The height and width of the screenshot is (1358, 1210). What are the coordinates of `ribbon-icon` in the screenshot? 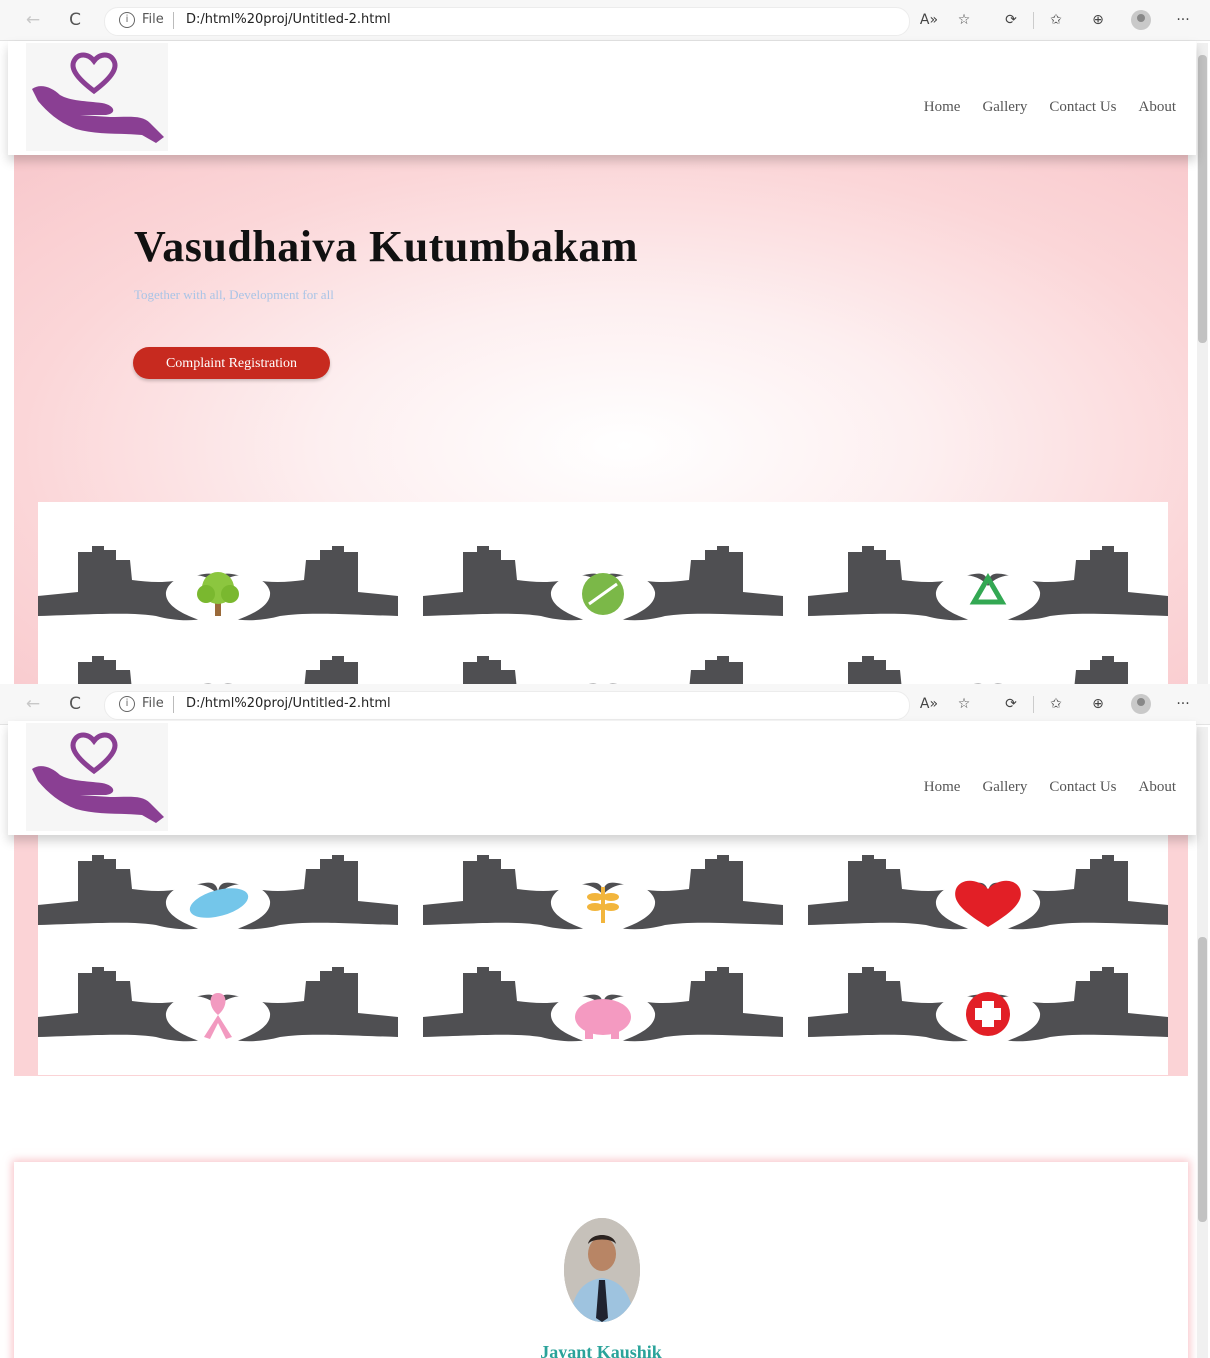 It's located at (218, 1016).